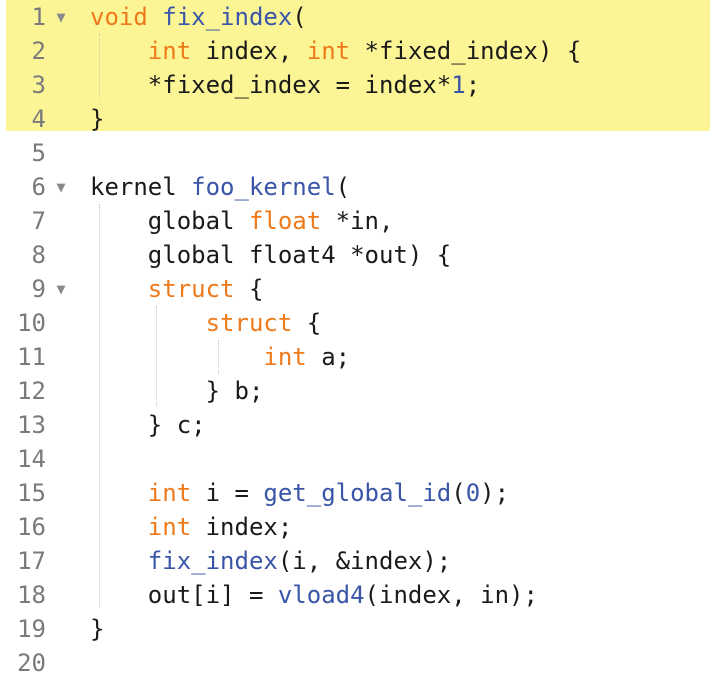  What do you see at coordinates (355, 629) in the screenshot?
I see `code-line: 19}` at bounding box center [355, 629].